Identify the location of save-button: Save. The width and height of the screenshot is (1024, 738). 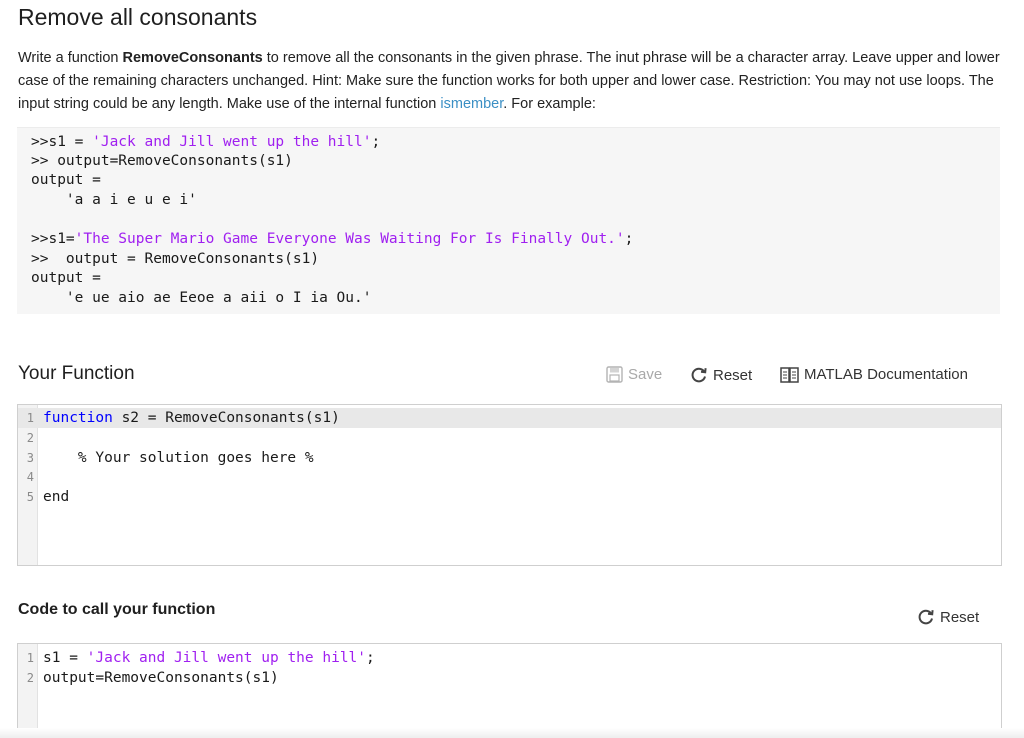
(634, 374).